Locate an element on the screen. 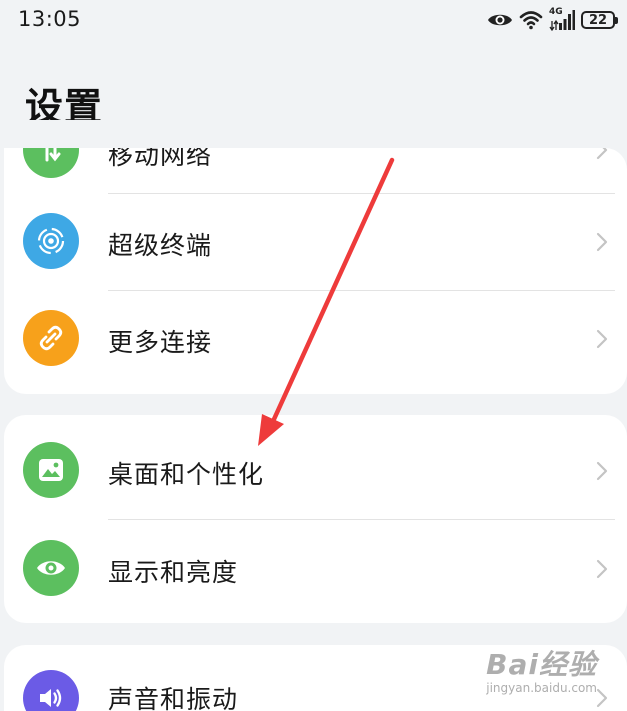 This screenshot has height=711, width=627. settings-item-label: 显示和亮度 is located at coordinates (173, 572).